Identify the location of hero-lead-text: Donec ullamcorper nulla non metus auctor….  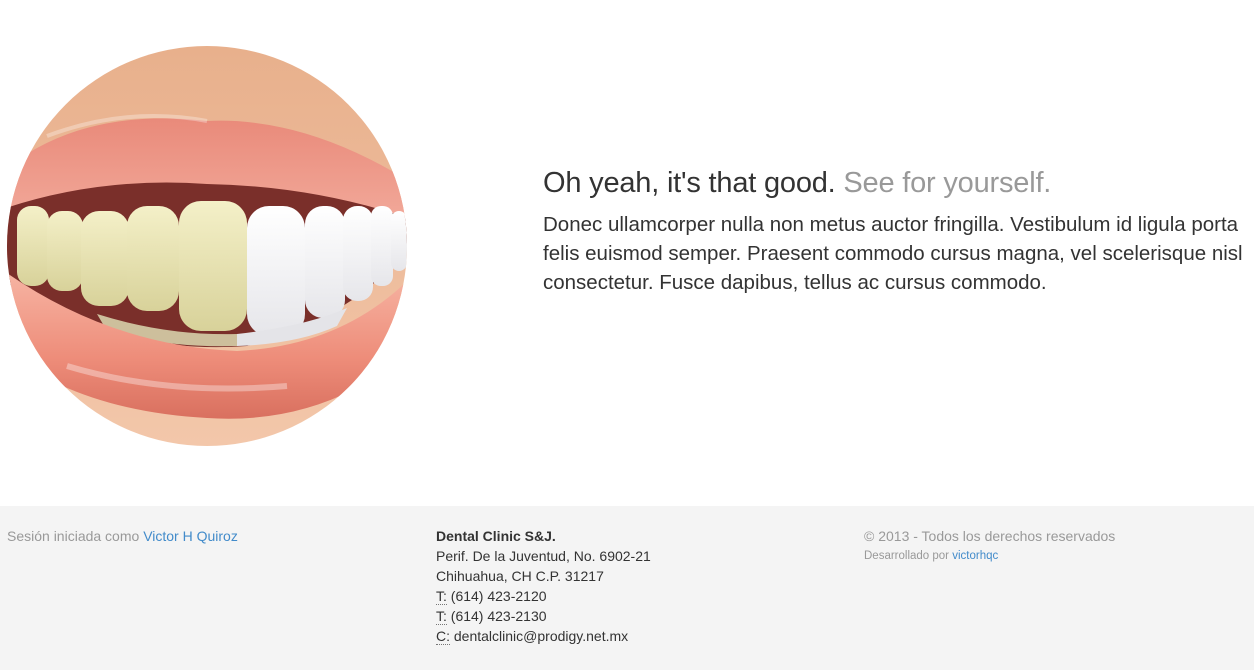
(893, 253).